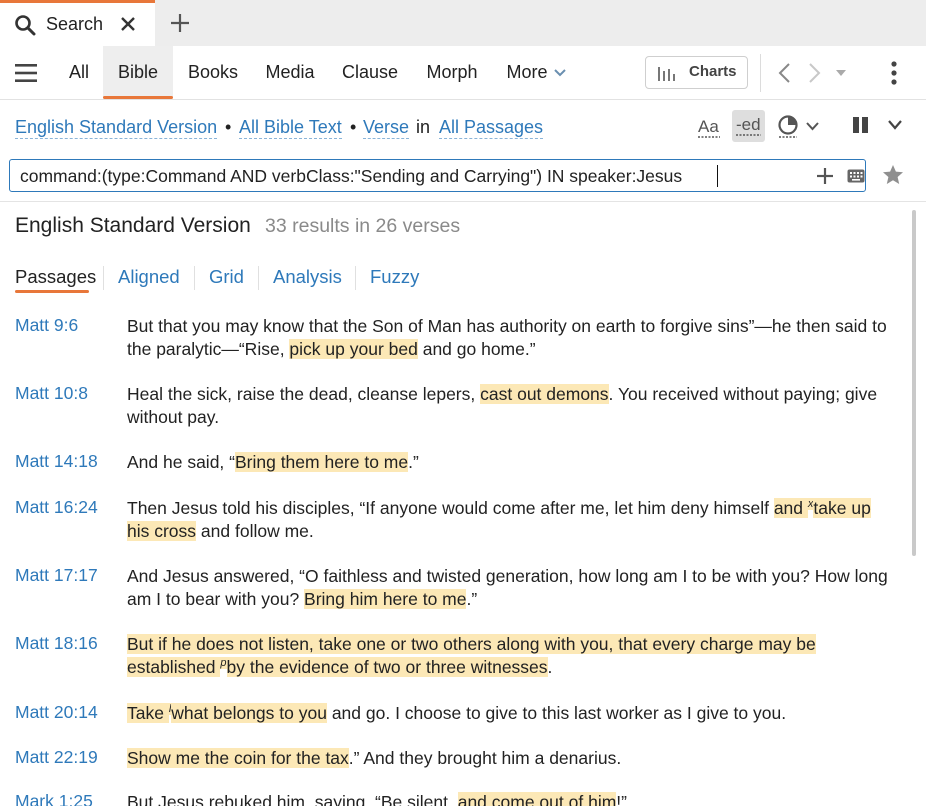 The height and width of the screenshot is (806, 926). What do you see at coordinates (25, 25) in the screenshot?
I see `search-icon` at bounding box center [25, 25].